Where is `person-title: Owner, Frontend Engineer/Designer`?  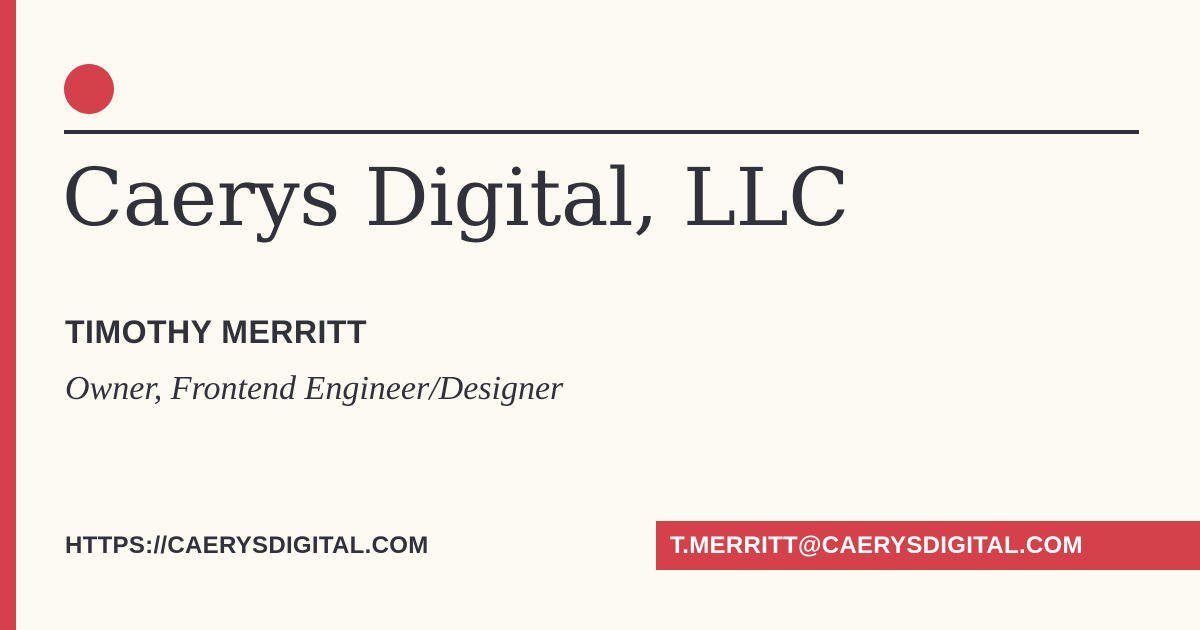 person-title: Owner, Frontend Engineer/Designer is located at coordinates (314, 388).